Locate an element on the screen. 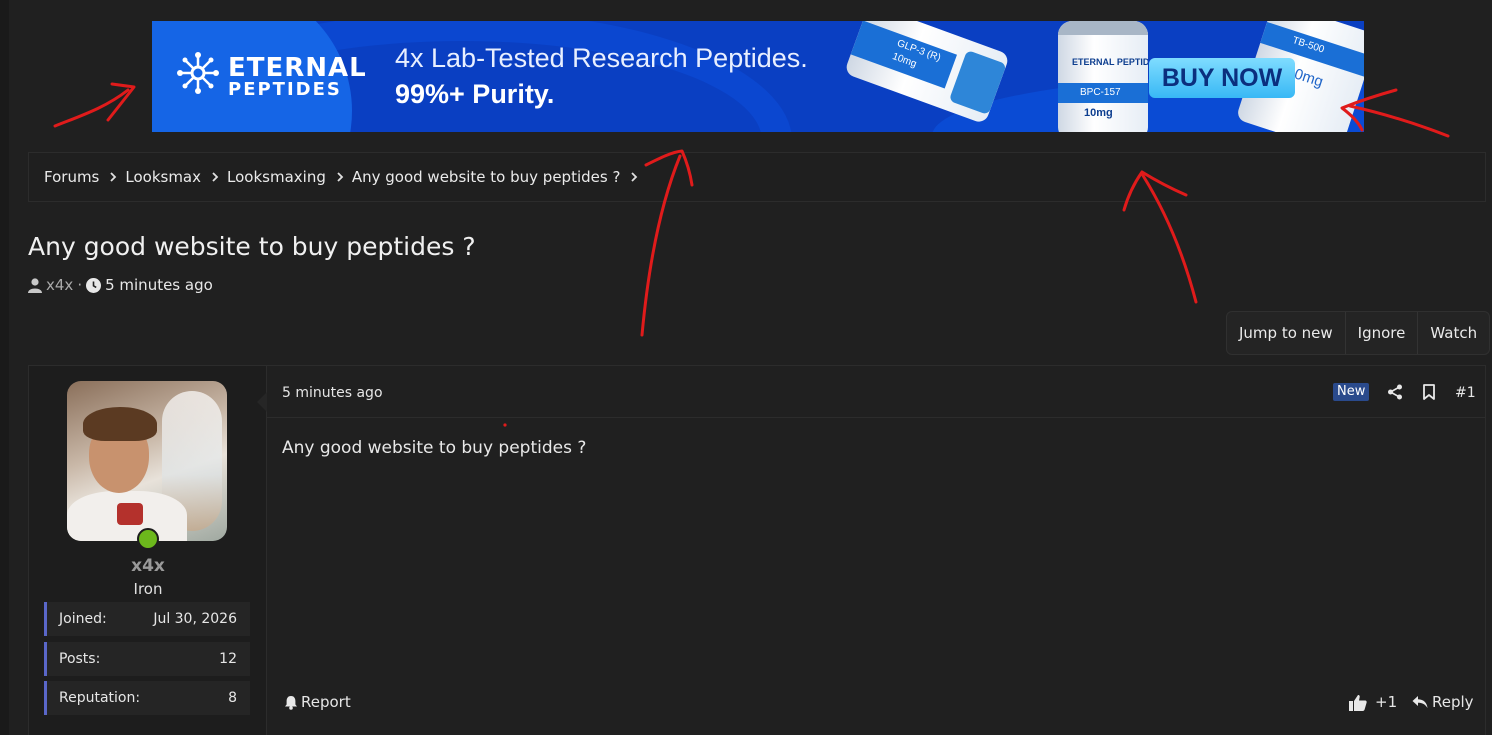 This screenshot has width=1492, height=735. online-status-indicator is located at coordinates (148, 539).